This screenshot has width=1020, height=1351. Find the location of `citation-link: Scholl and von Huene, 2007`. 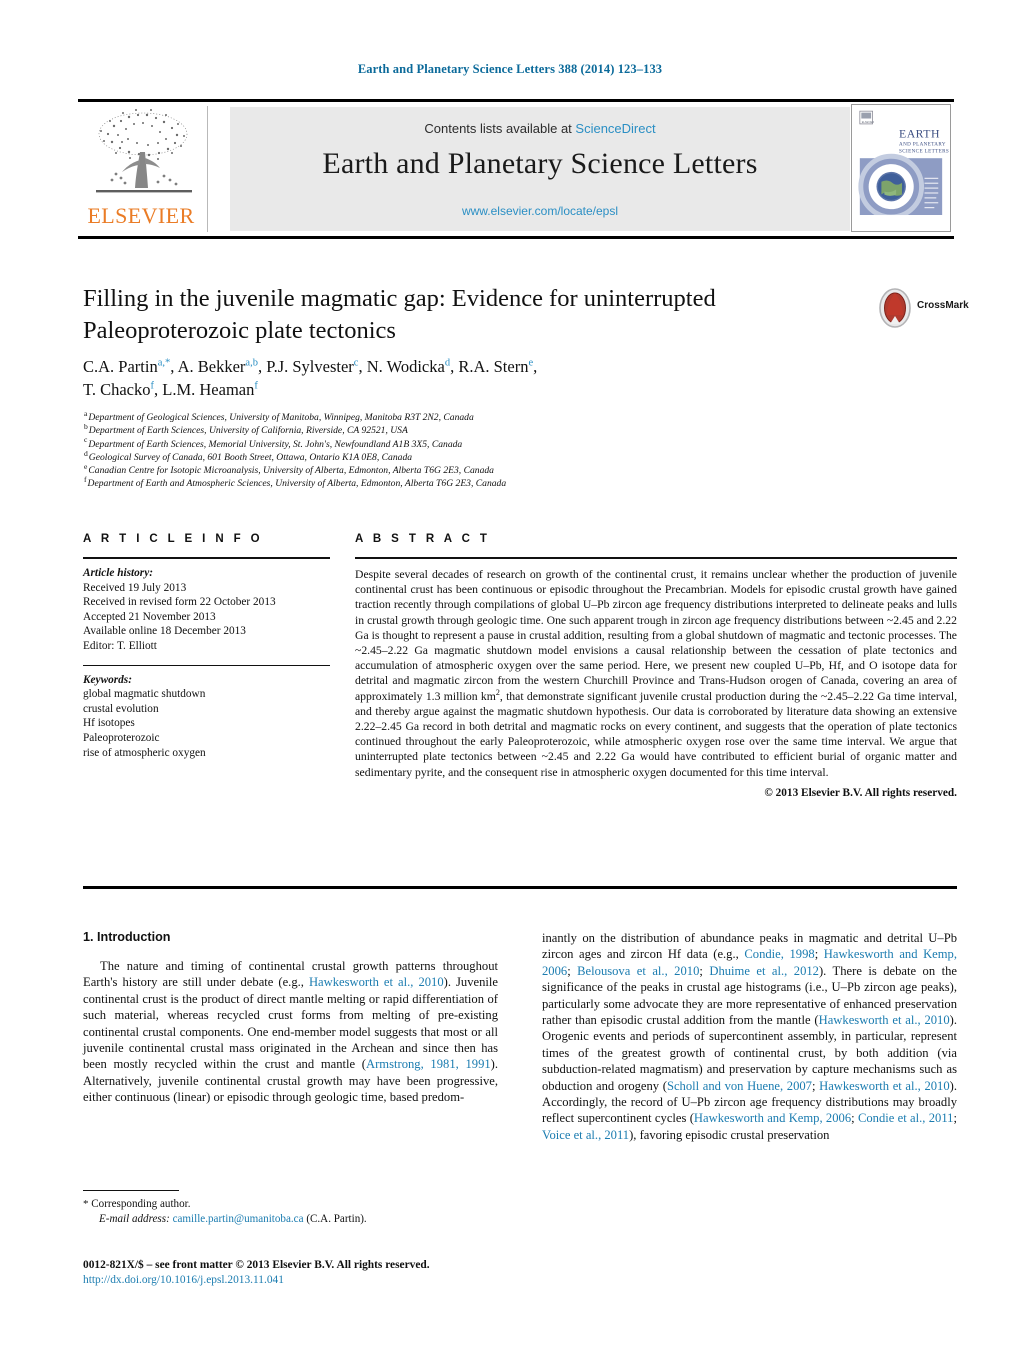

citation-link: Scholl and von Huene, 2007 is located at coordinates (739, 1086).